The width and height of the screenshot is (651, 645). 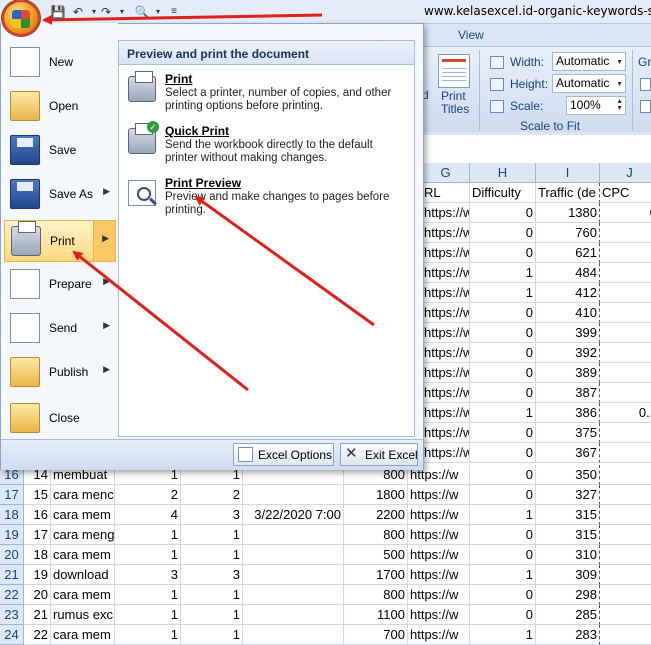 What do you see at coordinates (60, 329) in the screenshot?
I see `menu-item-send: Send ▶` at bounding box center [60, 329].